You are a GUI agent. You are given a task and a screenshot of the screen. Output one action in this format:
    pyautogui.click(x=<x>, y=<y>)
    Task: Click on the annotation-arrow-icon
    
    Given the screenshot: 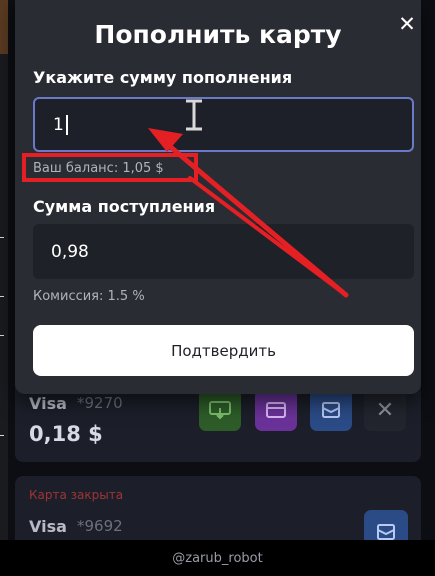 What is the action you would take?
    pyautogui.click(x=248, y=213)
    